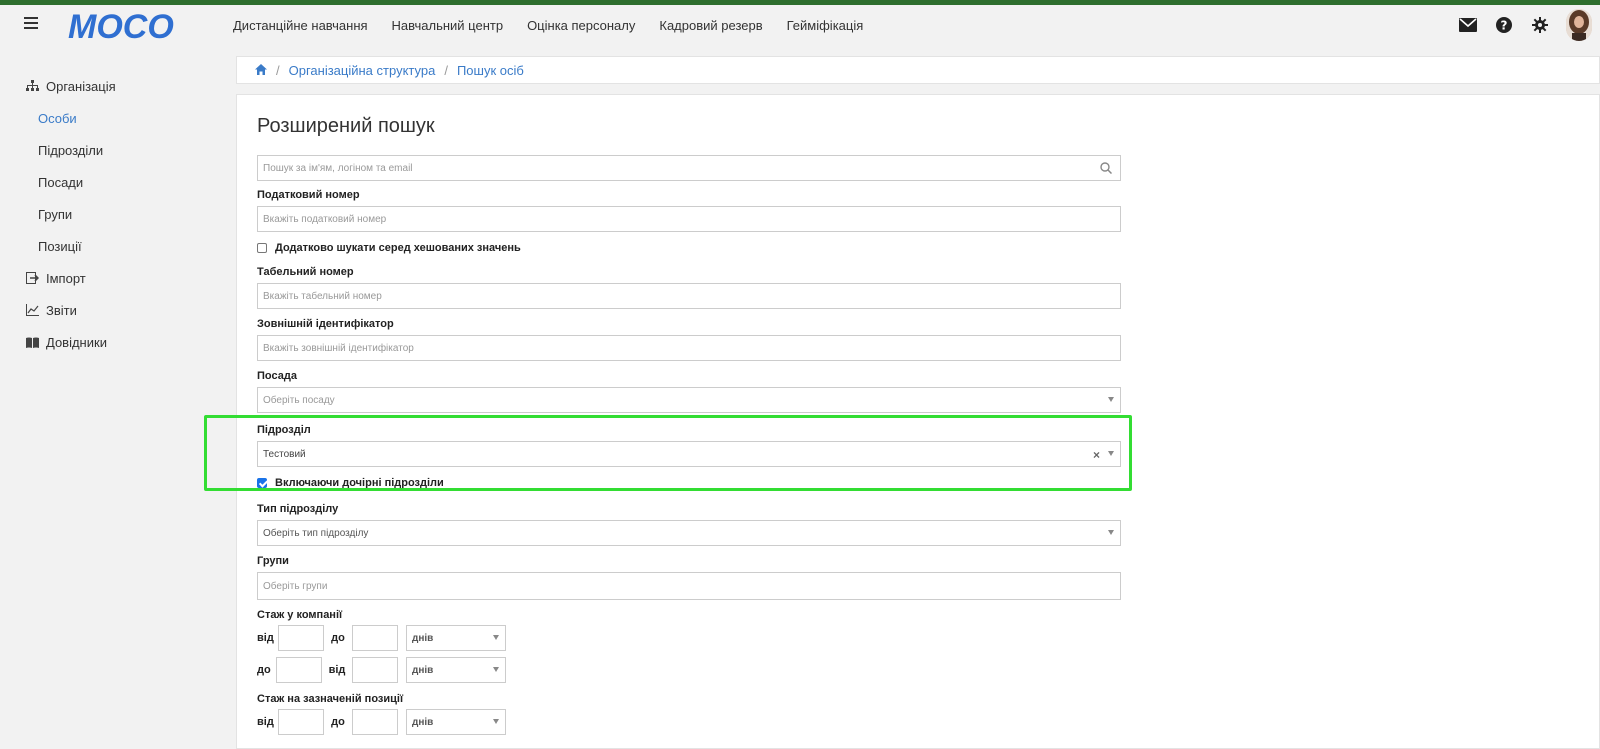 This screenshot has width=1600, height=749. Describe the element at coordinates (689, 400) in the screenshot. I see `position-select: Оберіть посаду` at that location.